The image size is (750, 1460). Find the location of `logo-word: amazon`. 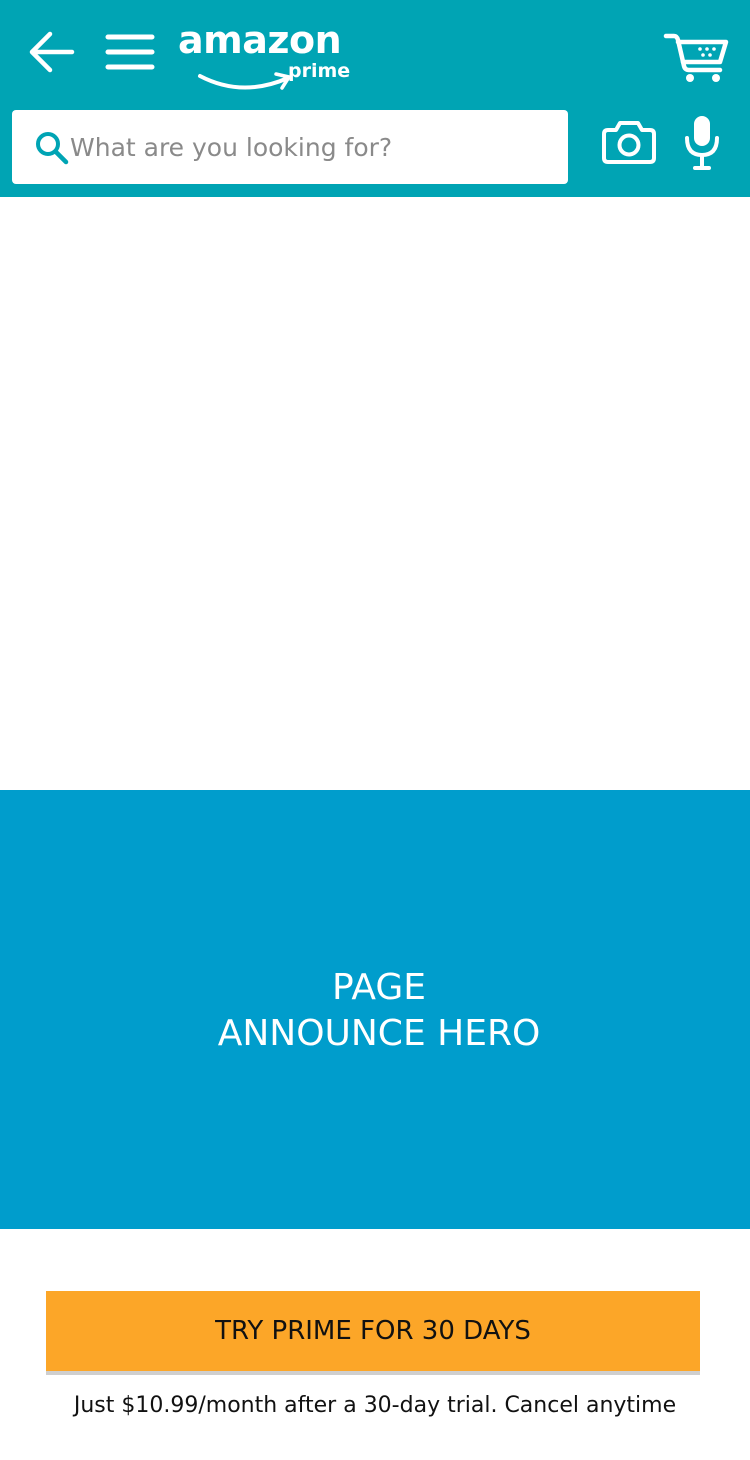

logo-word: amazon is located at coordinates (260, 40).